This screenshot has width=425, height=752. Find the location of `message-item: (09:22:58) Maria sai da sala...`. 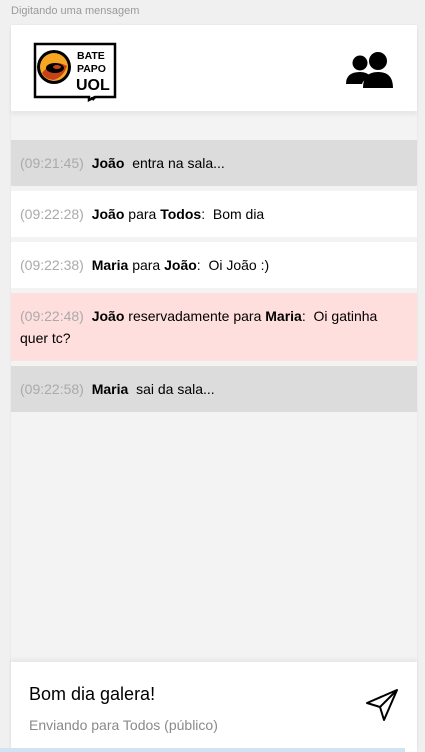

message-item: (09:22:58) Maria sai da sala... is located at coordinates (214, 389).